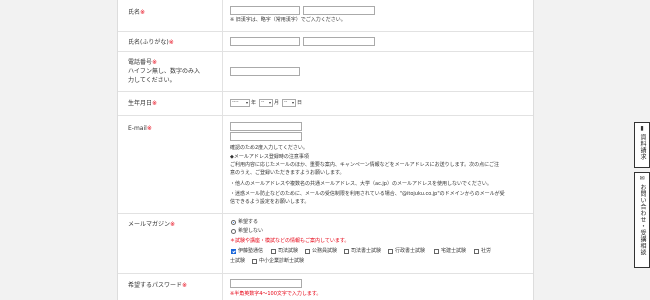 This screenshot has width=650, height=300. I want to click on label-name: 氏名※, so click(137, 12).